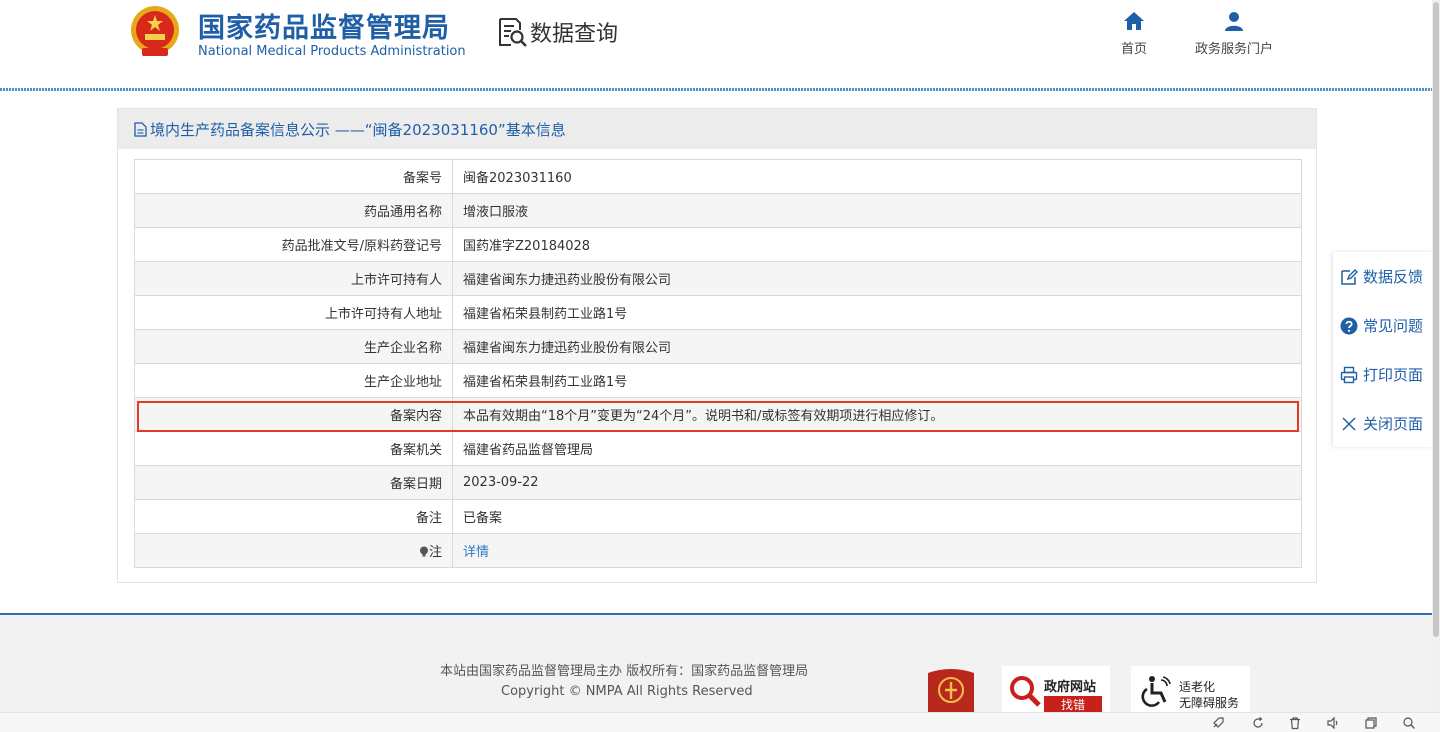 This screenshot has height=732, width=1440. I want to click on data-query-label: 数据查询, so click(574, 34).